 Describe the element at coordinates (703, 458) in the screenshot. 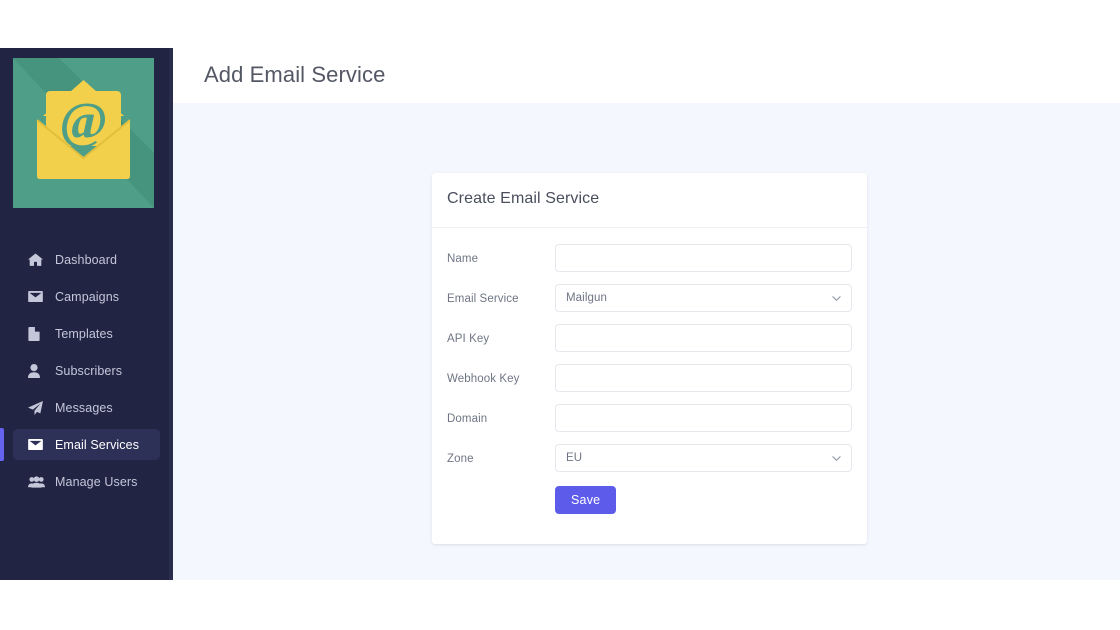

I see `zone-select: EU` at that location.